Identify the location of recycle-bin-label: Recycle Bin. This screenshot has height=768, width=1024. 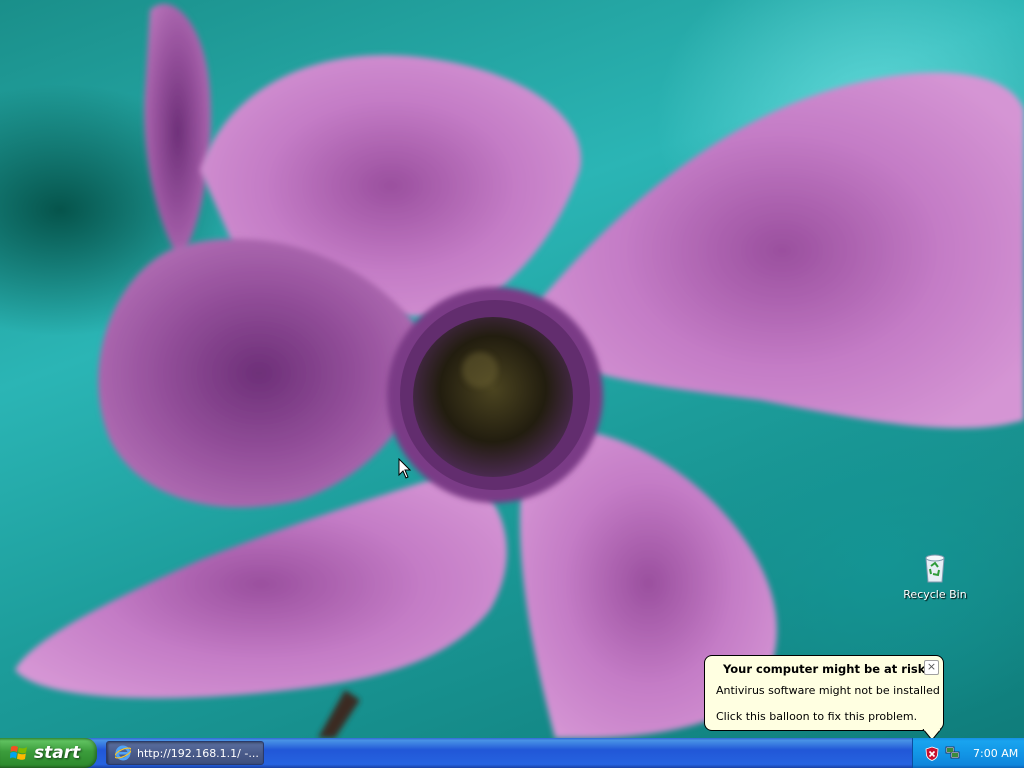
(935, 594).